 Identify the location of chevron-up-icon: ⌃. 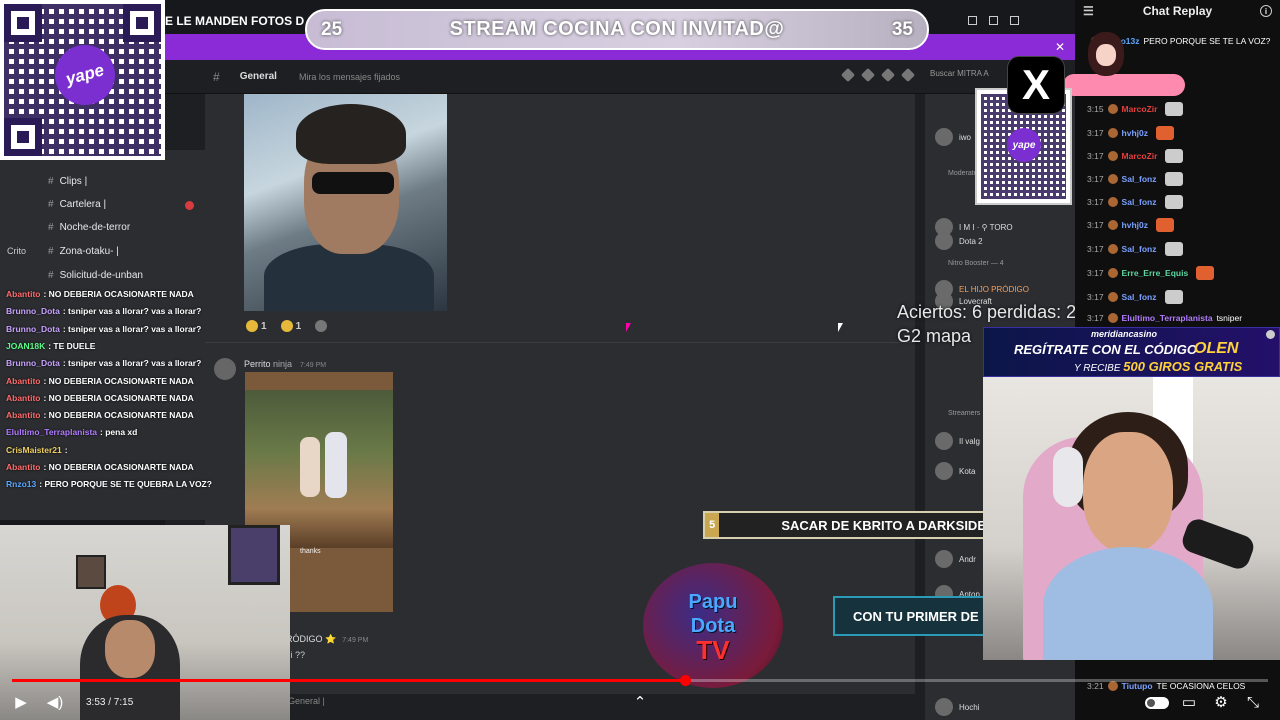
(640, 702).